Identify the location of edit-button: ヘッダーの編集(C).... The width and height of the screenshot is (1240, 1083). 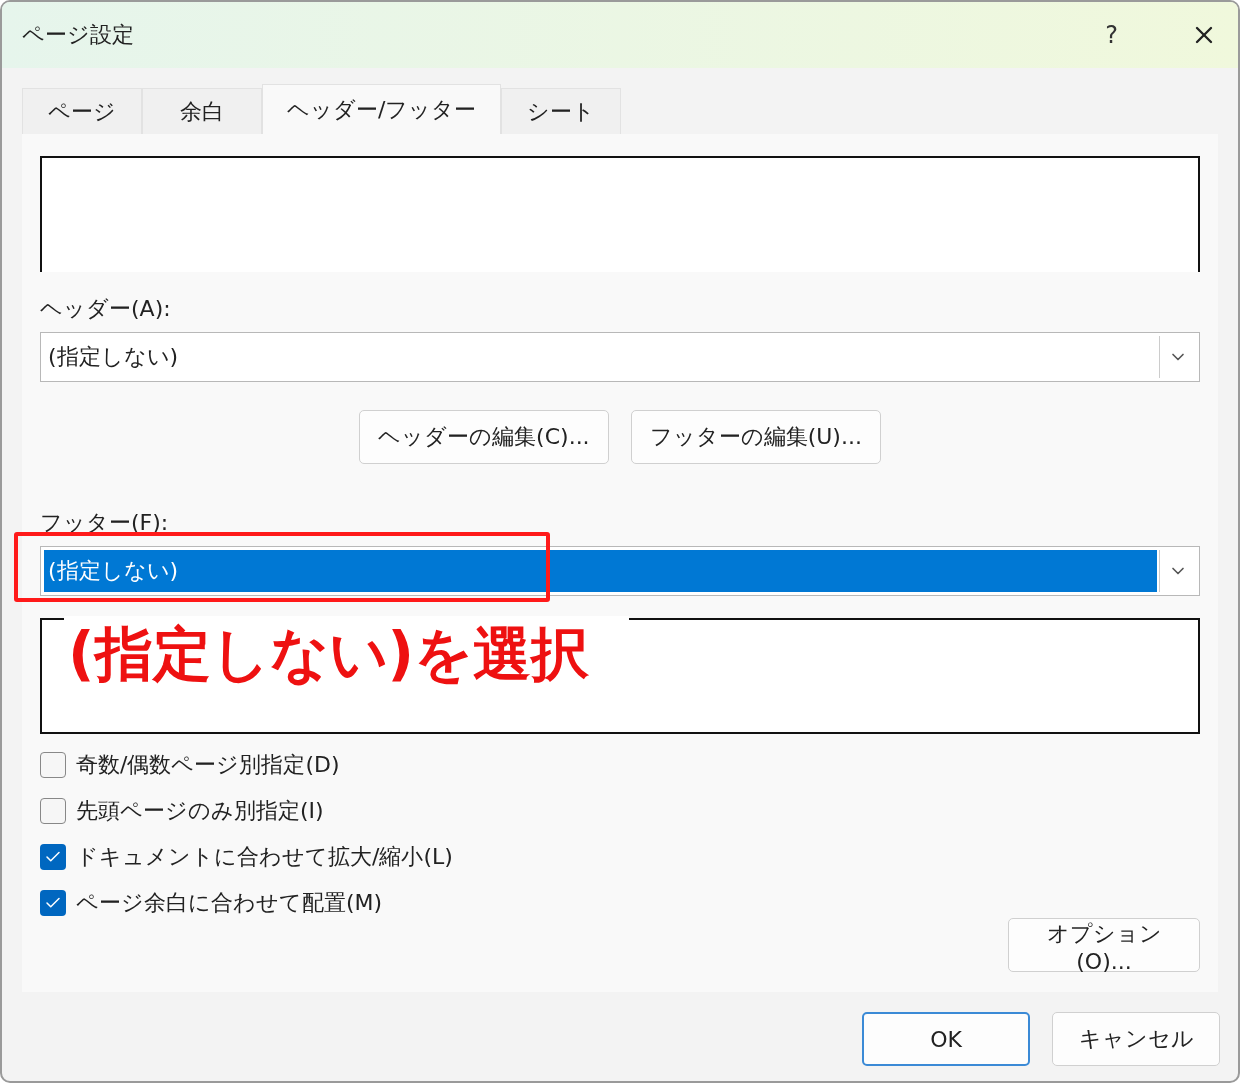
(484, 437).